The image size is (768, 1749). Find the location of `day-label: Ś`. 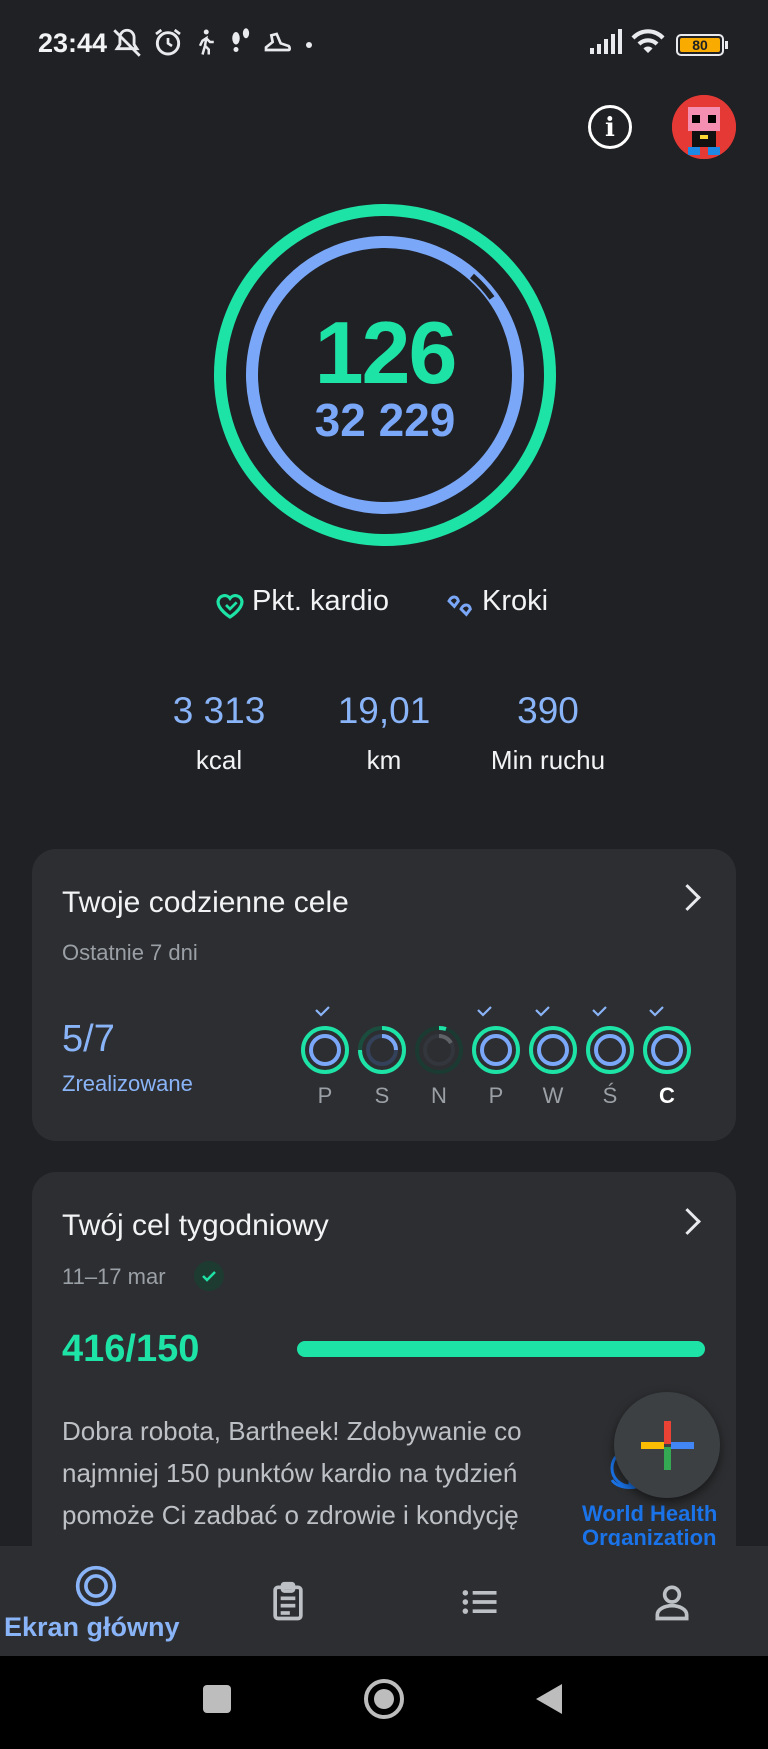

day-label: Ś is located at coordinates (610, 1095).